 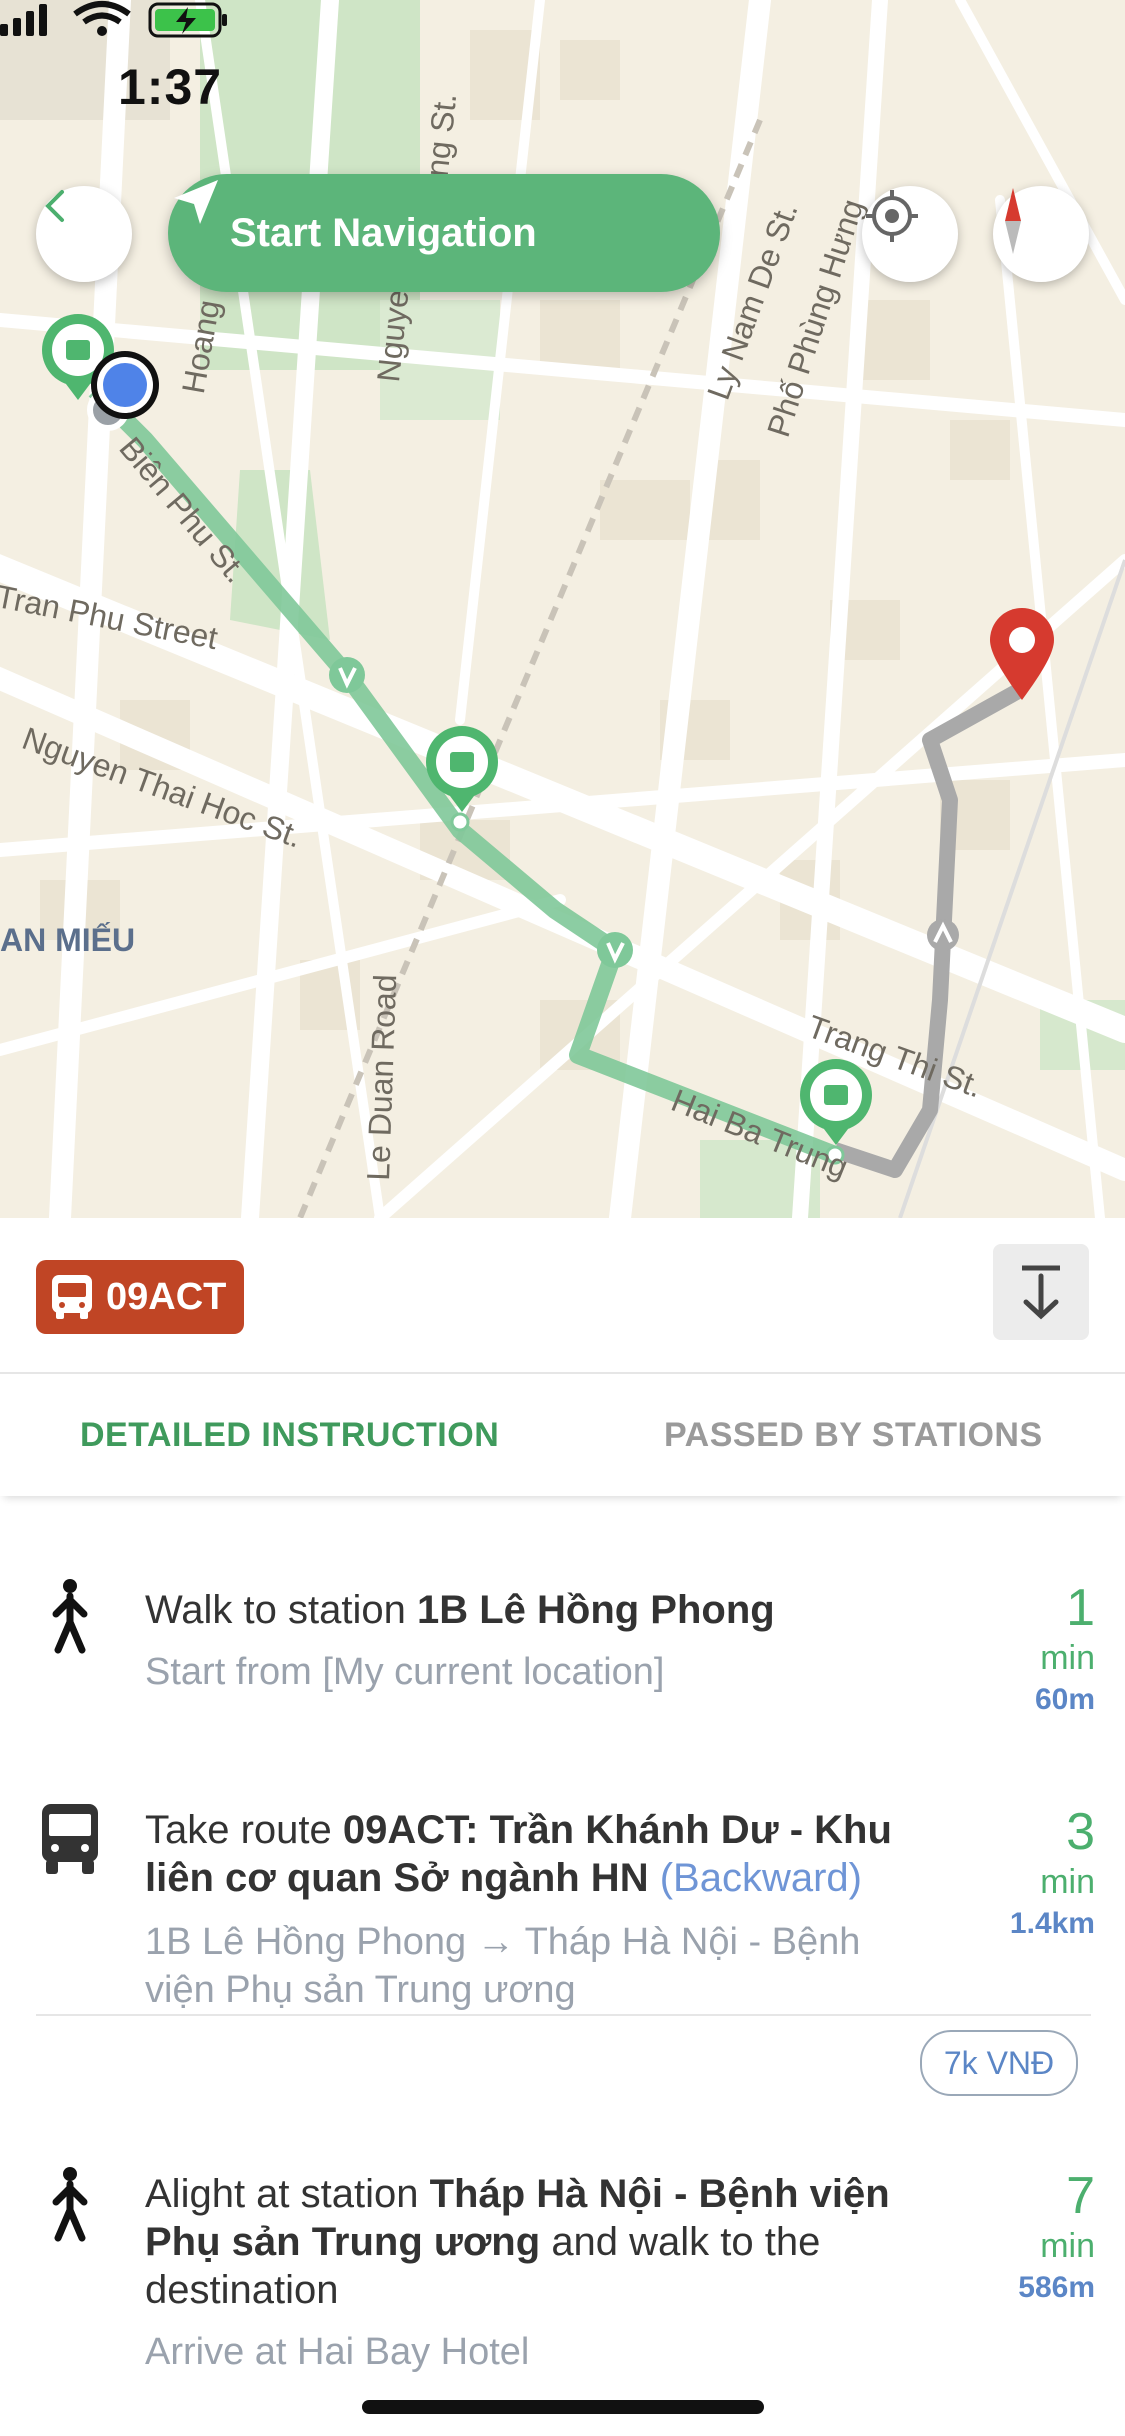 What do you see at coordinates (460, 1610) in the screenshot?
I see `step-title: Walk to station 1B Lê Hồng Phong` at bounding box center [460, 1610].